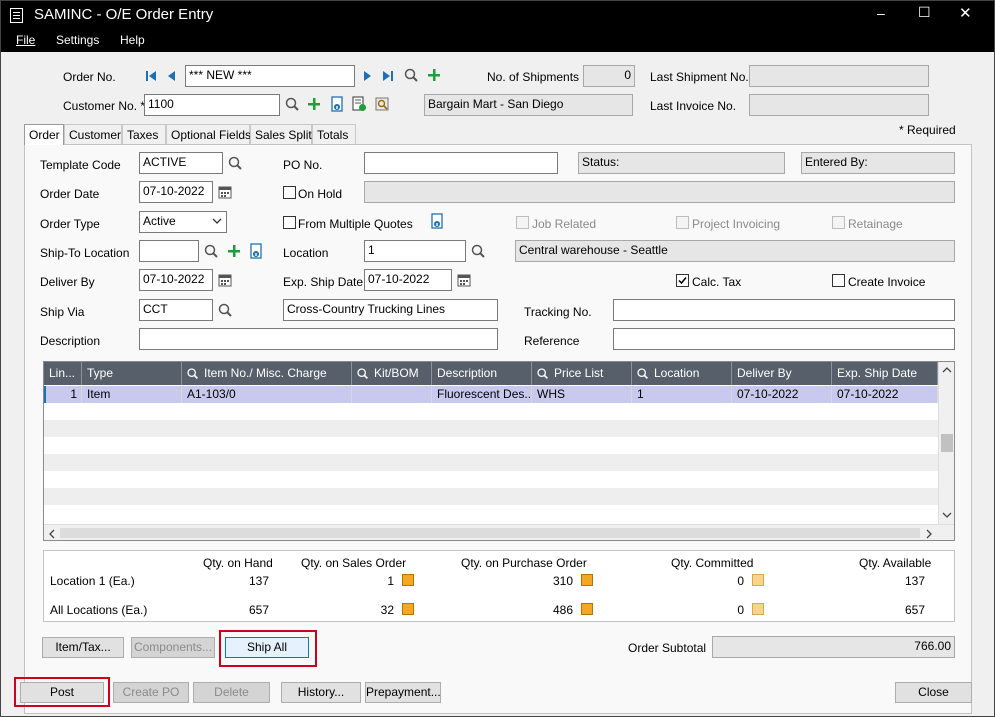 This screenshot has width=995, height=717. Describe the element at coordinates (667, 648) in the screenshot. I see `order-subtotal-label: Order Subtotal` at that location.